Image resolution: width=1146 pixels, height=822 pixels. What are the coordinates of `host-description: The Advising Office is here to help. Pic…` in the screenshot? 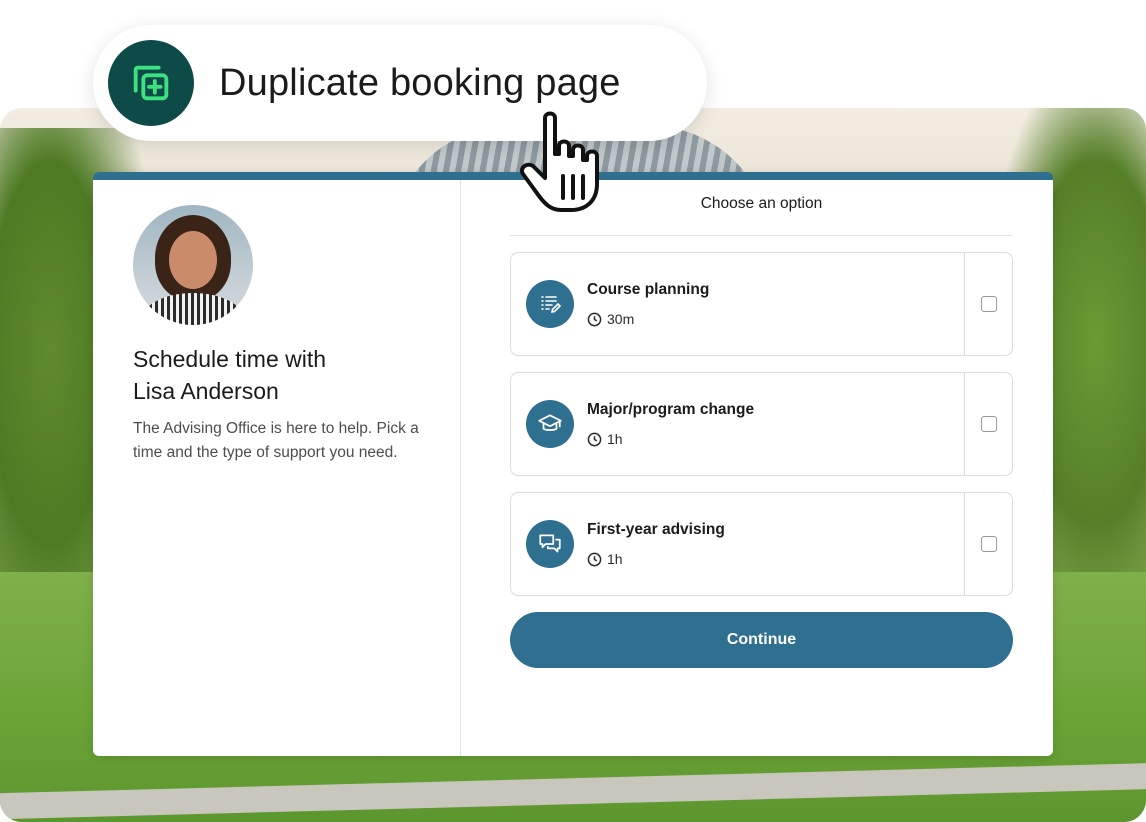 It's located at (276, 440).